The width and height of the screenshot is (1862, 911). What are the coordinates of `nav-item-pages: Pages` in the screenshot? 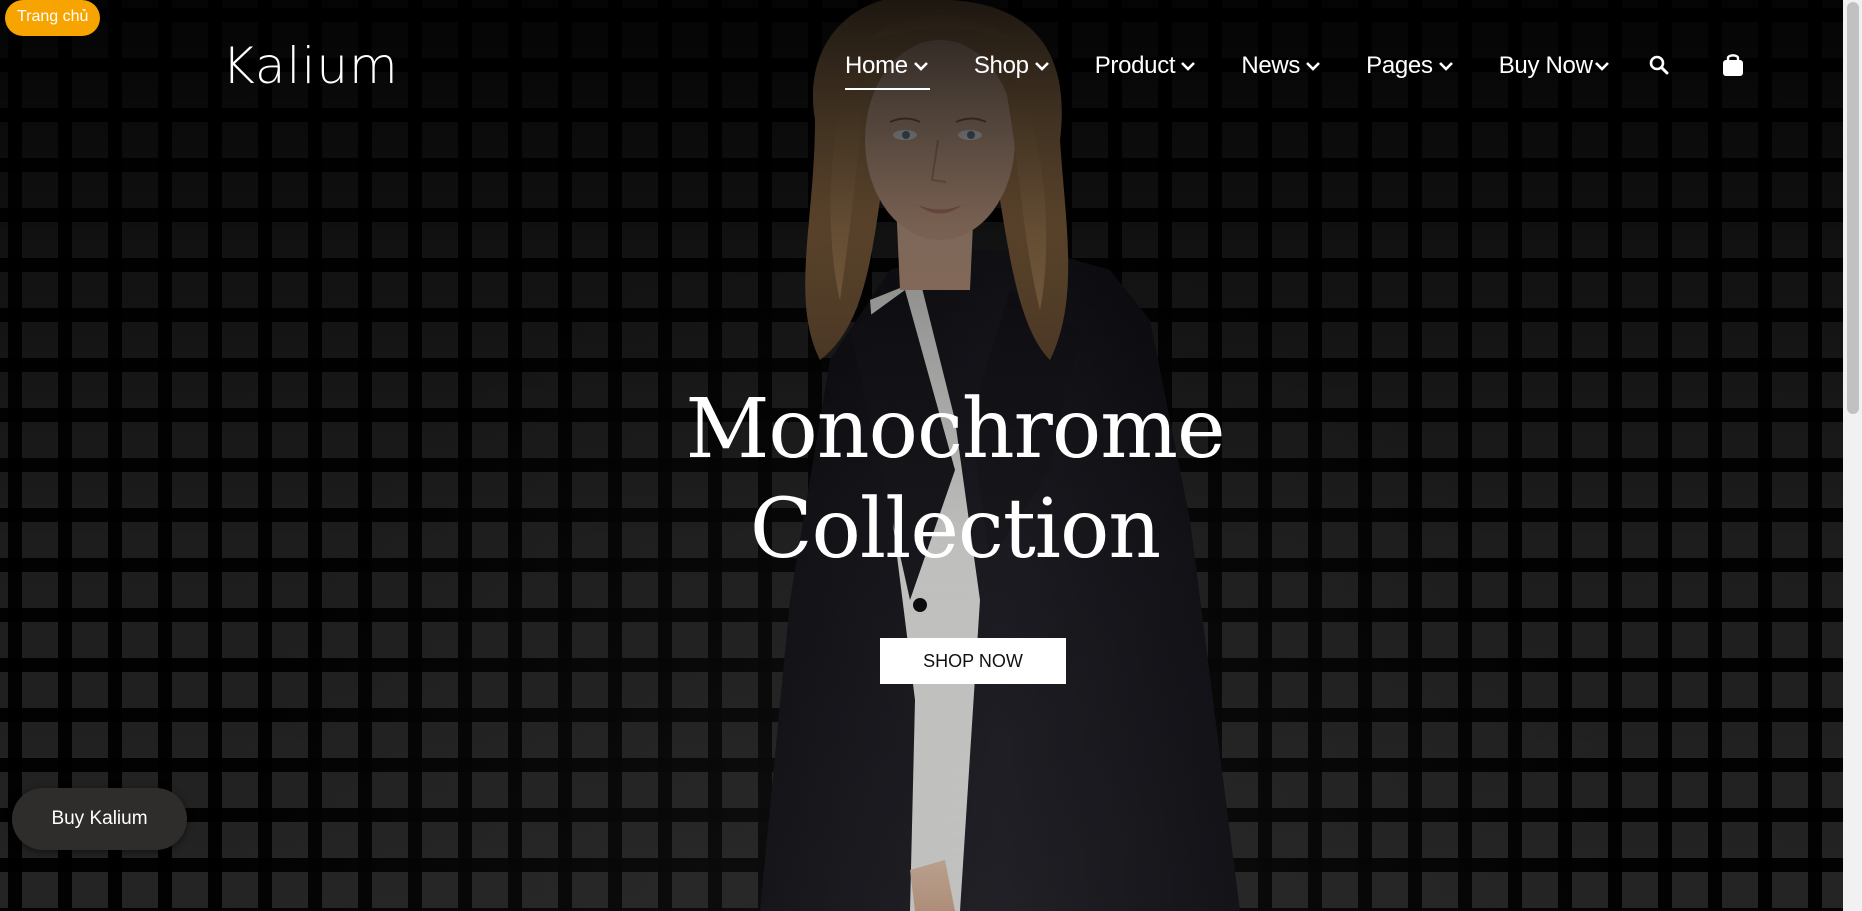 It's located at (1410, 66).